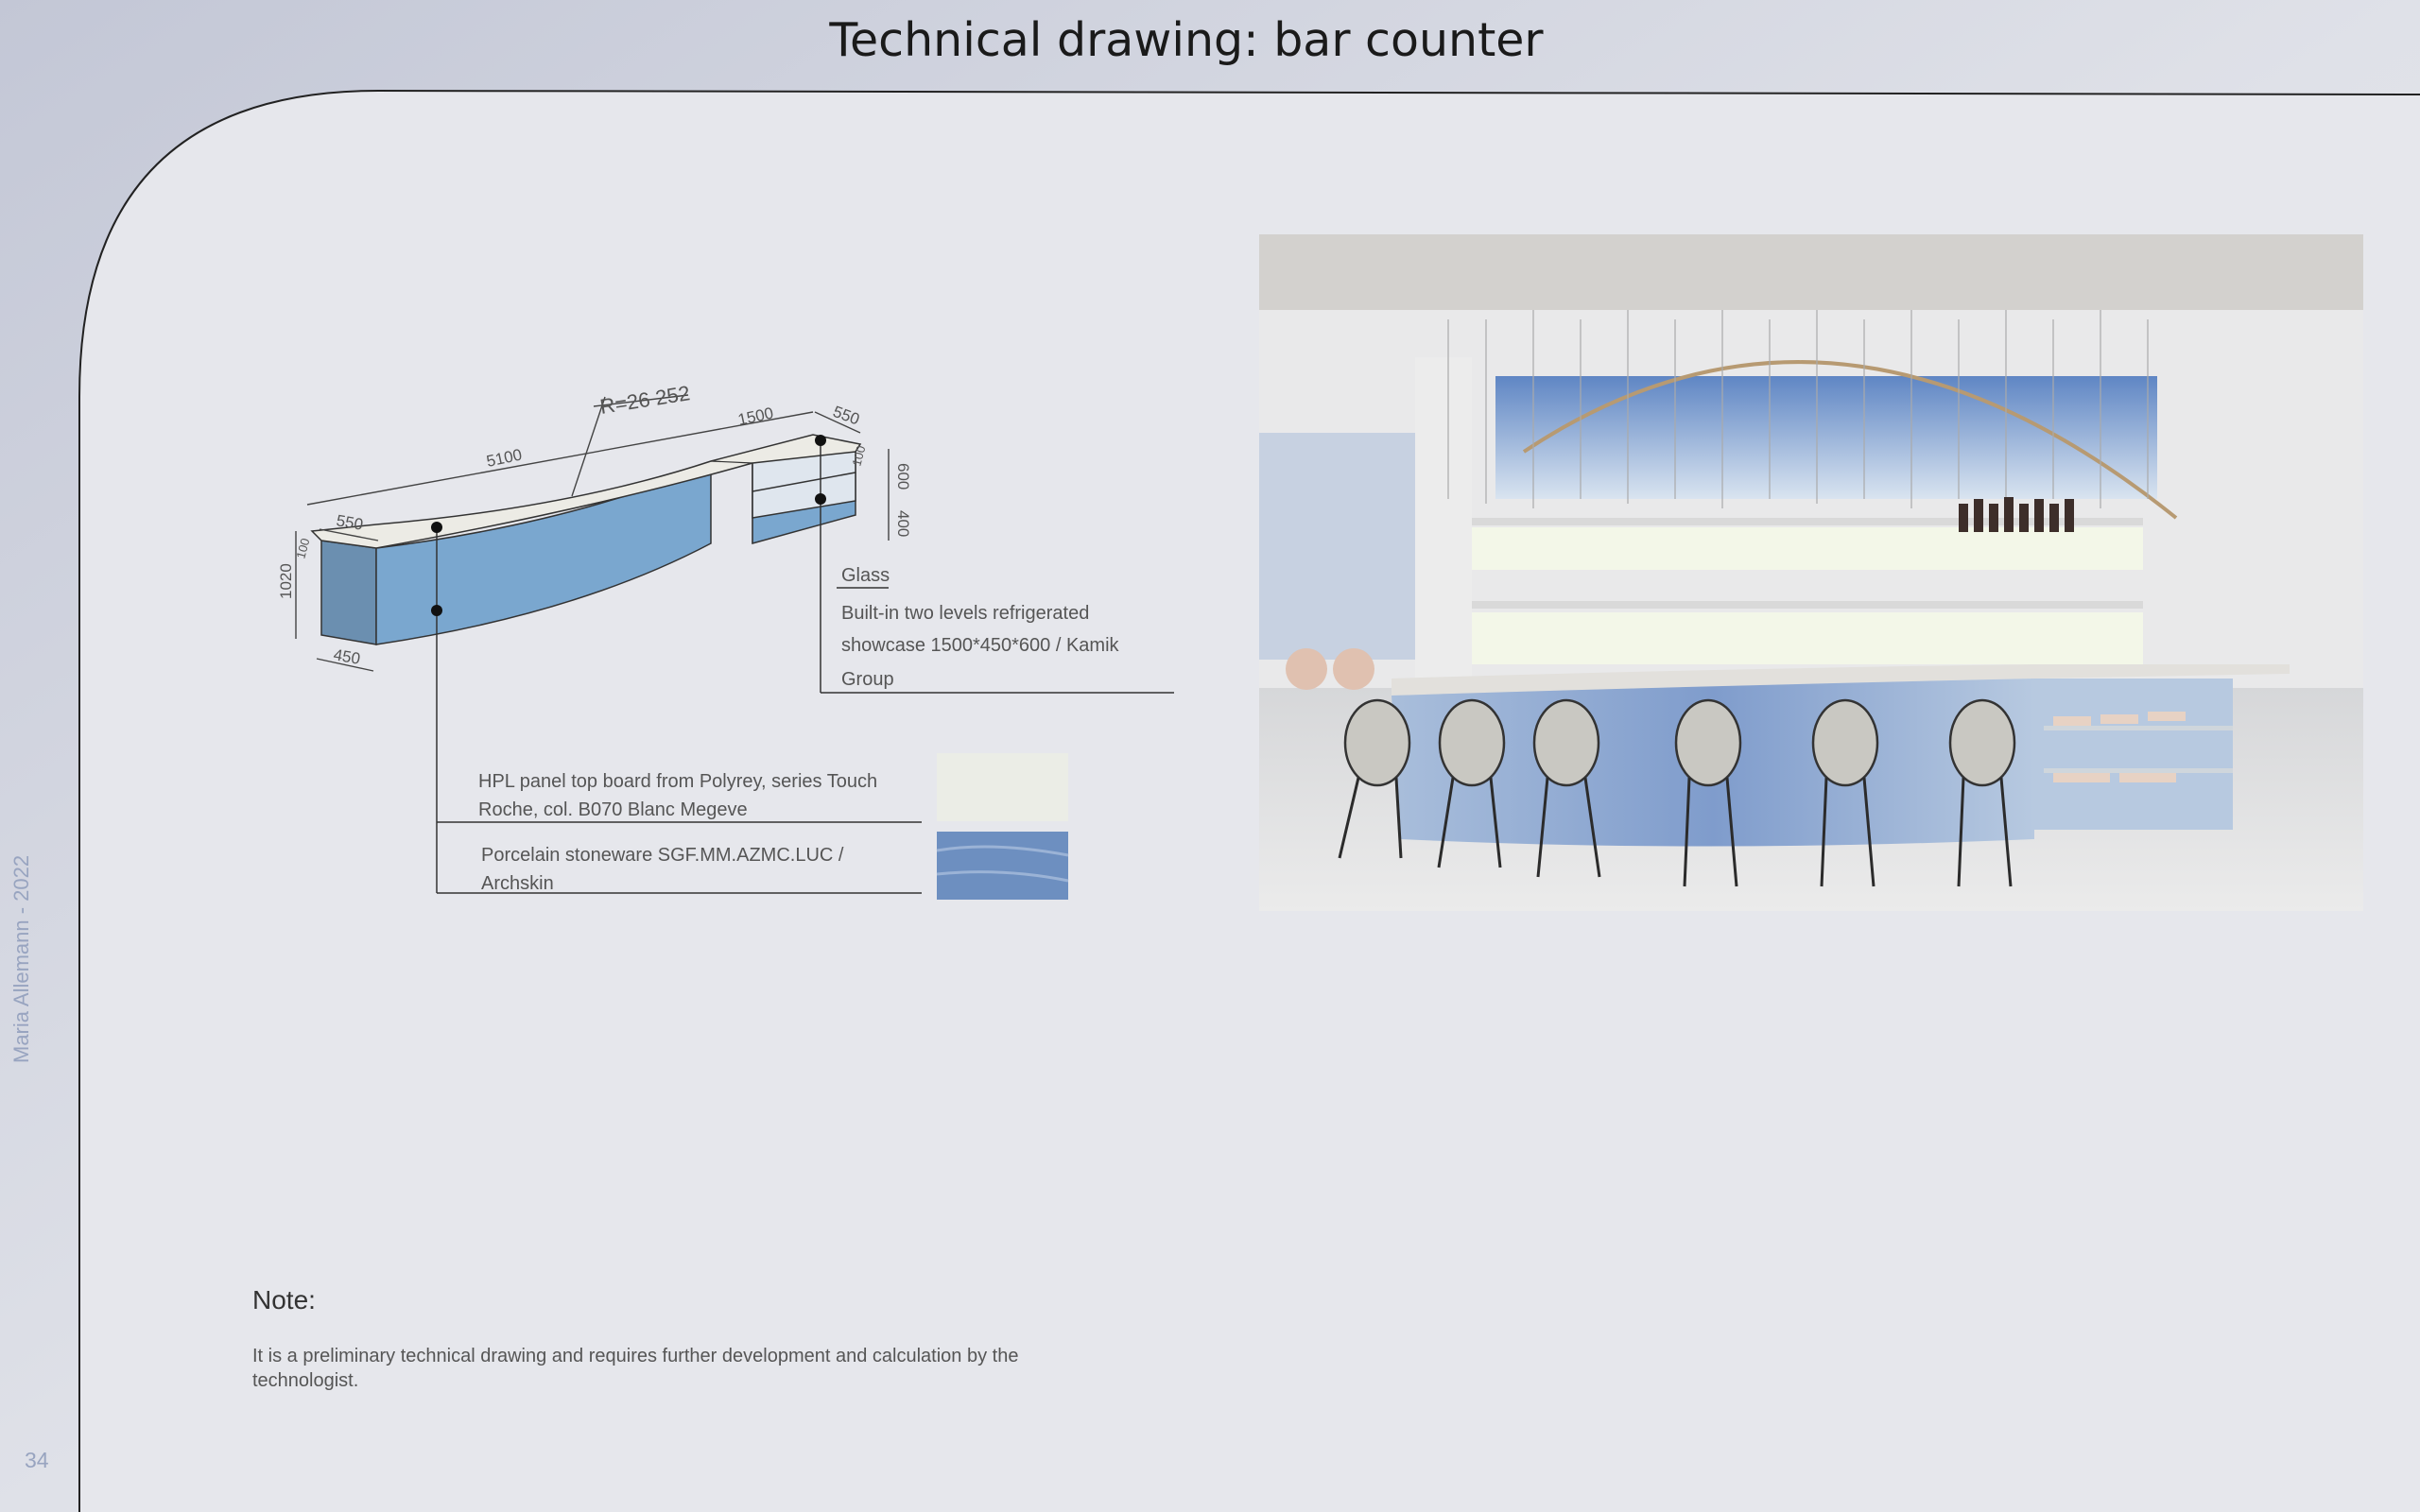 This screenshot has height=1512, width=2420. I want to click on swatch-porcelain, so click(1002, 866).